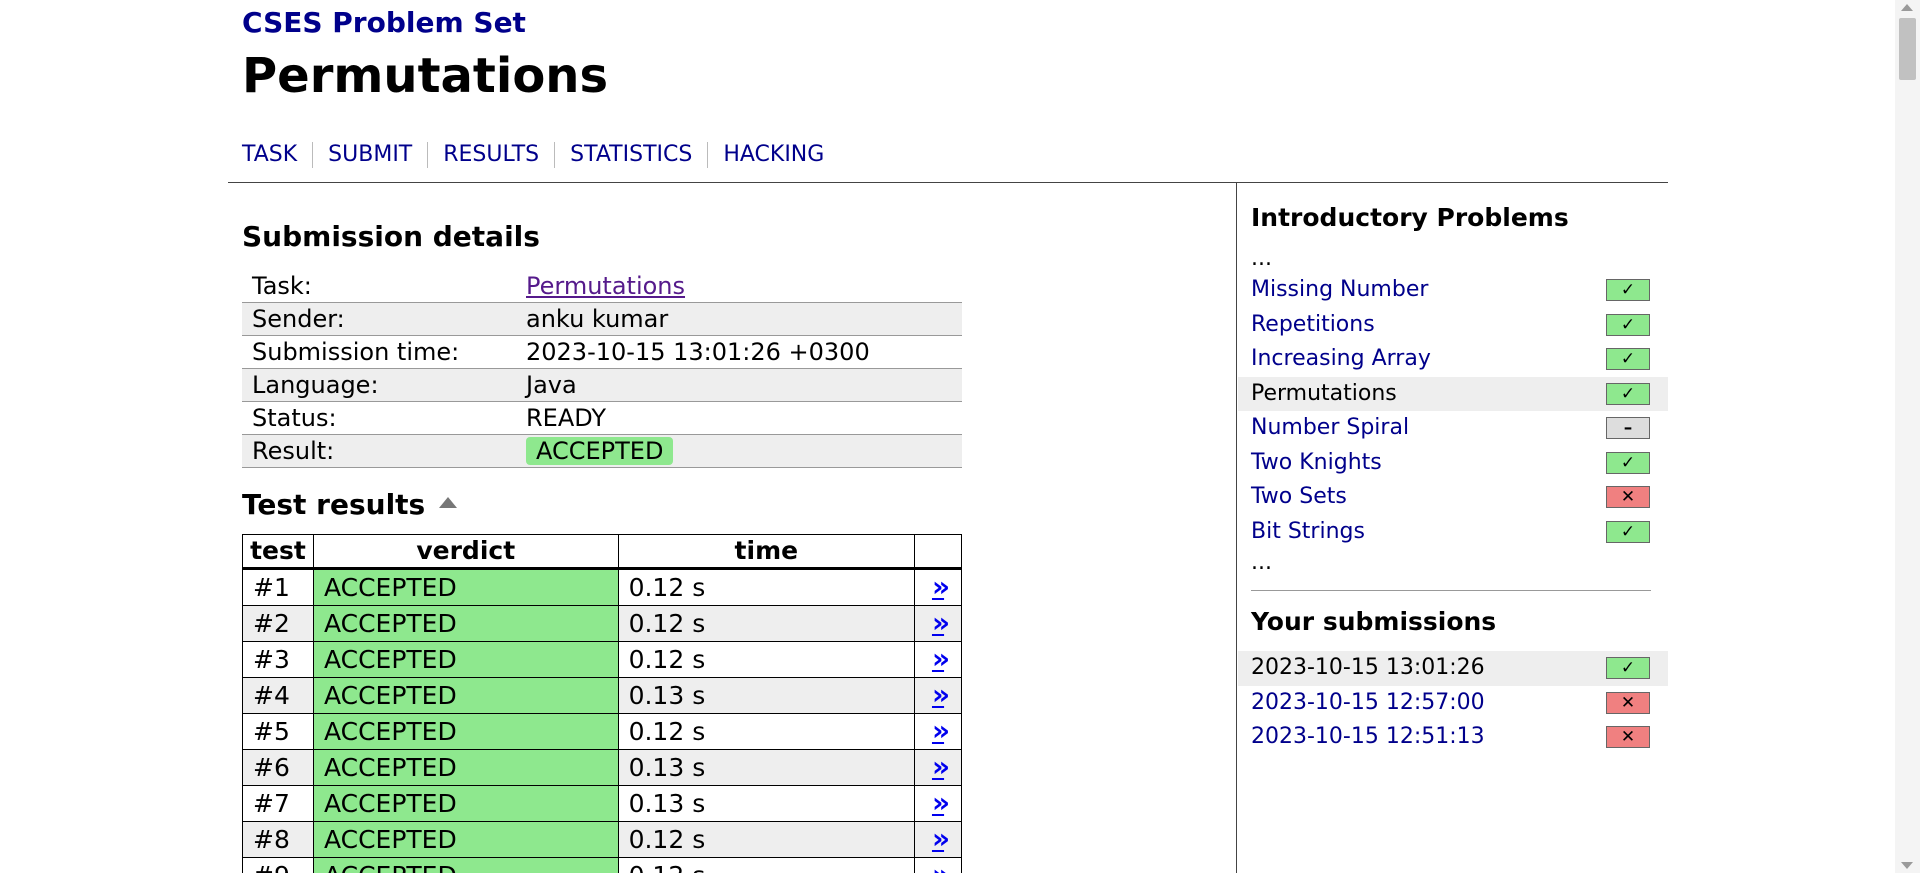 The width and height of the screenshot is (1920, 873). Describe the element at coordinates (1453, 290) in the screenshot. I see `problem-item: Missing Number ✓` at that location.